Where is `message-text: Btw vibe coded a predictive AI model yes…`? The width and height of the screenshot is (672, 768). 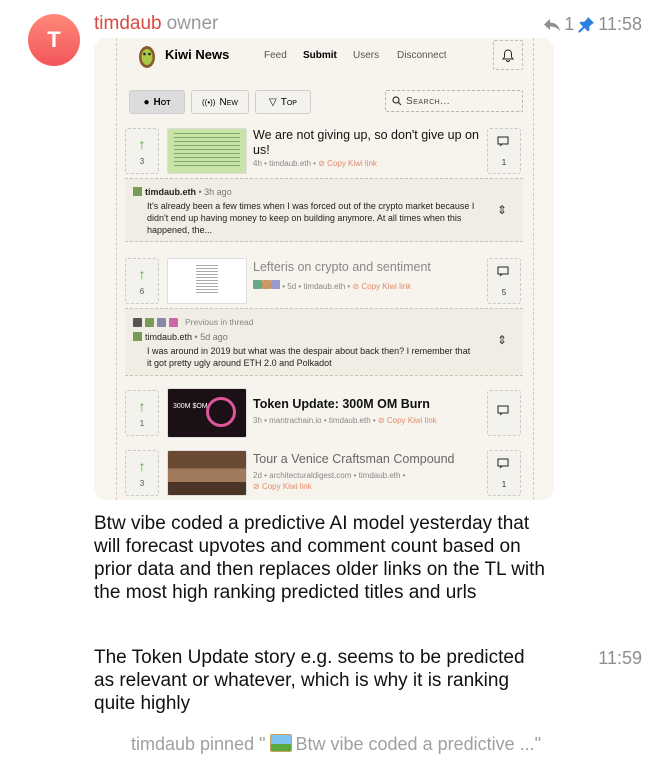 message-text: Btw vibe coded a predictive AI model yes… is located at coordinates (319, 558).